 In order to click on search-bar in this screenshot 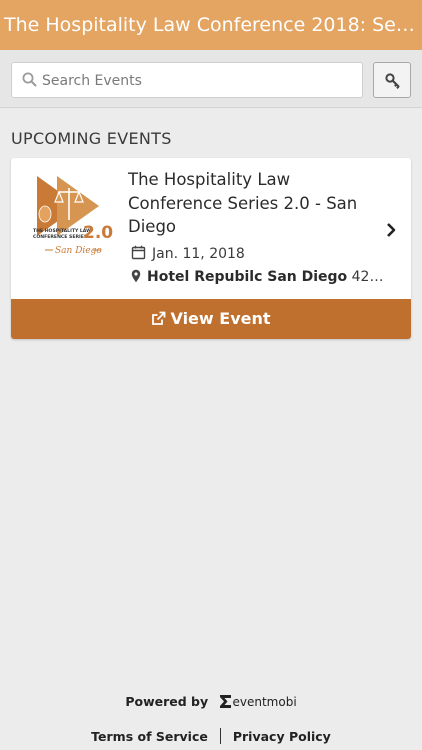, I will do `click(211, 79)`.